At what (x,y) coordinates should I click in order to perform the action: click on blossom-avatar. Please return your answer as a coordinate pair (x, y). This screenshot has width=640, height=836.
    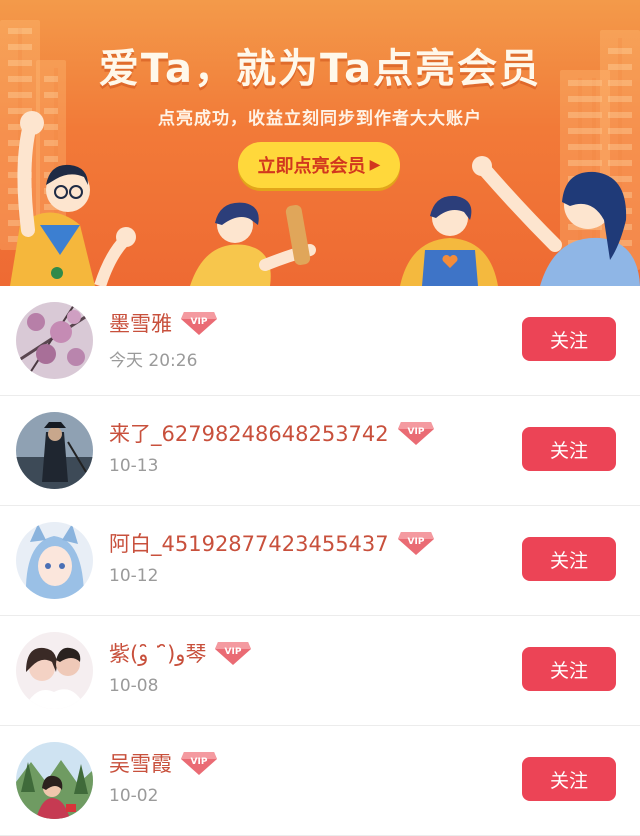
    Looking at the image, I should click on (54, 340).